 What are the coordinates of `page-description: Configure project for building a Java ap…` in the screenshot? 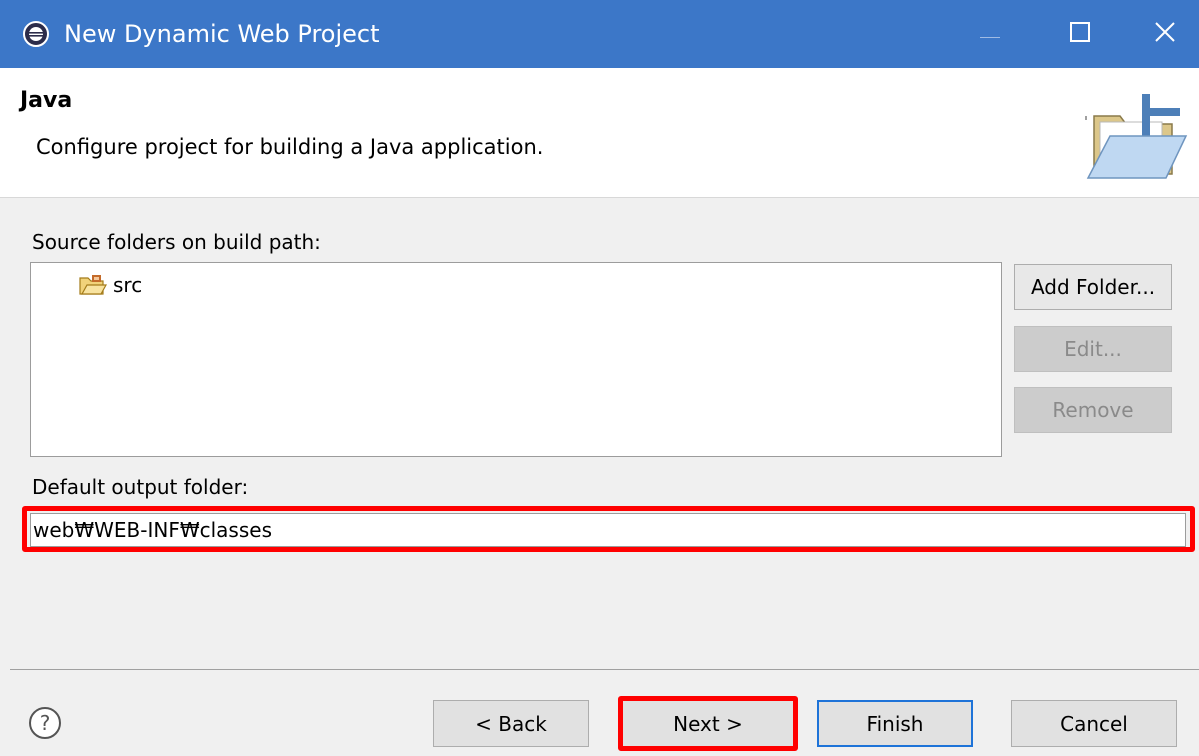 It's located at (290, 147).